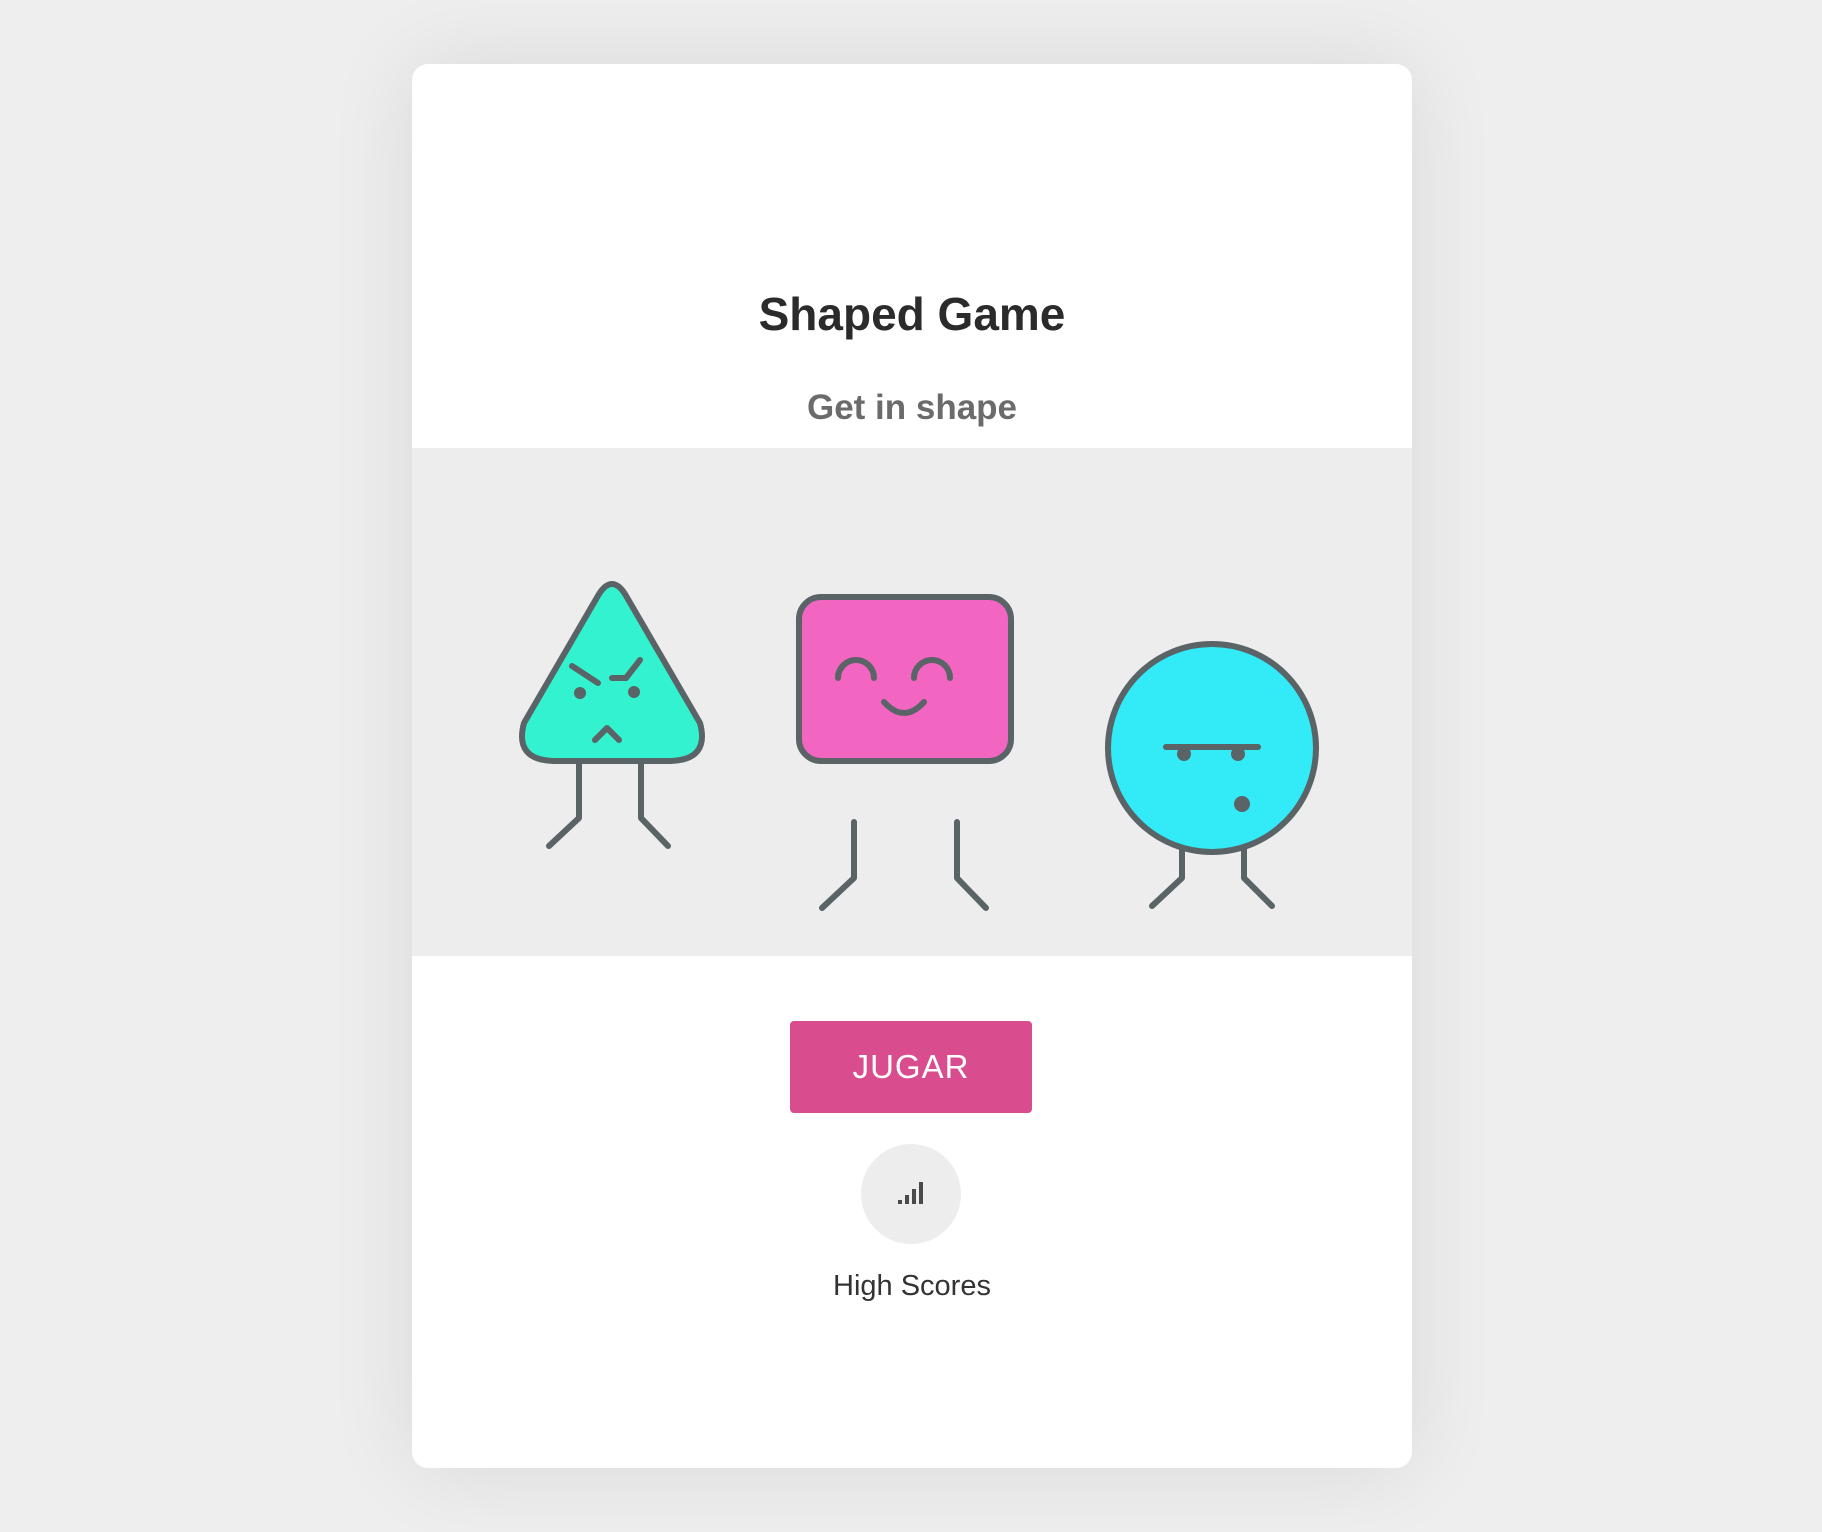  I want to click on high-scores-button, so click(911, 1194).